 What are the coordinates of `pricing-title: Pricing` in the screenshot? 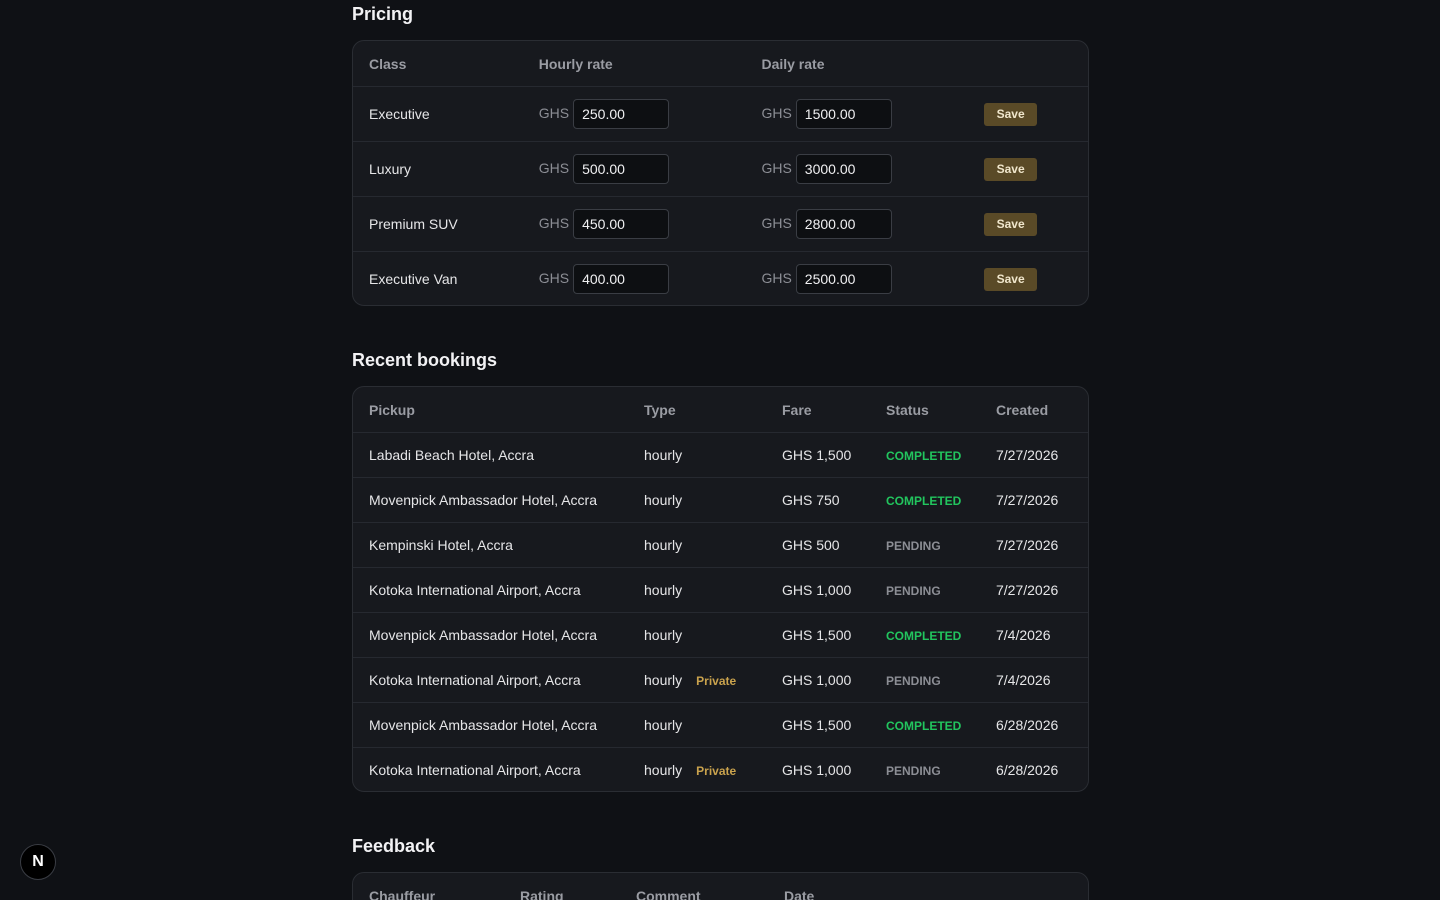 It's located at (383, 14).